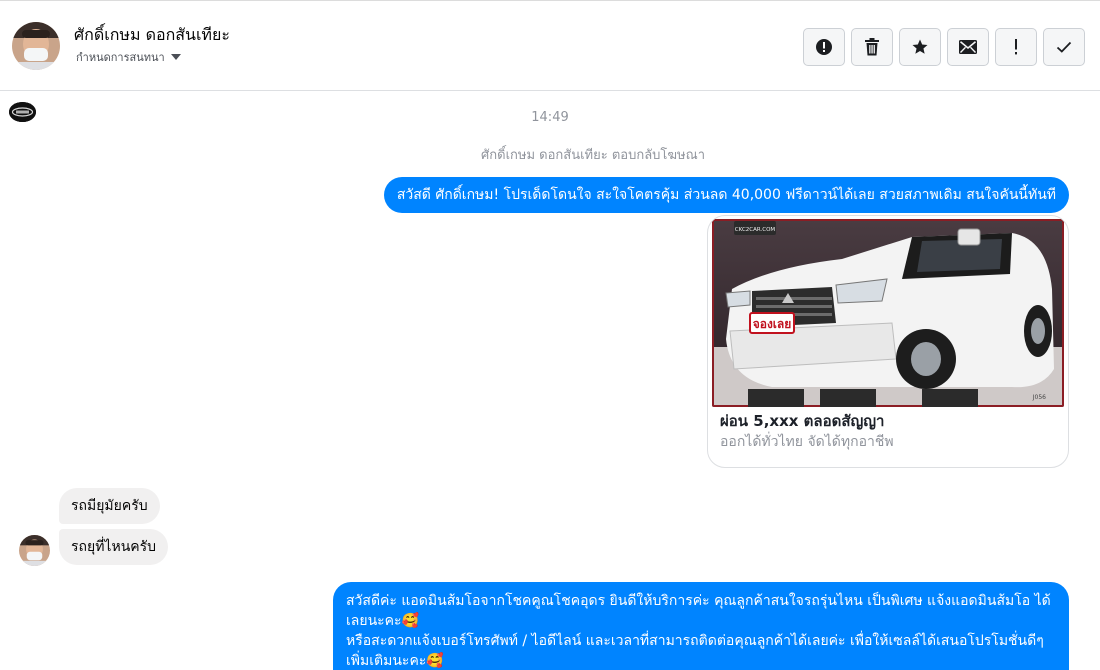  What do you see at coordinates (114, 547) in the screenshot?
I see `incoming-message: รถยุที่ไหนครับ` at bounding box center [114, 547].